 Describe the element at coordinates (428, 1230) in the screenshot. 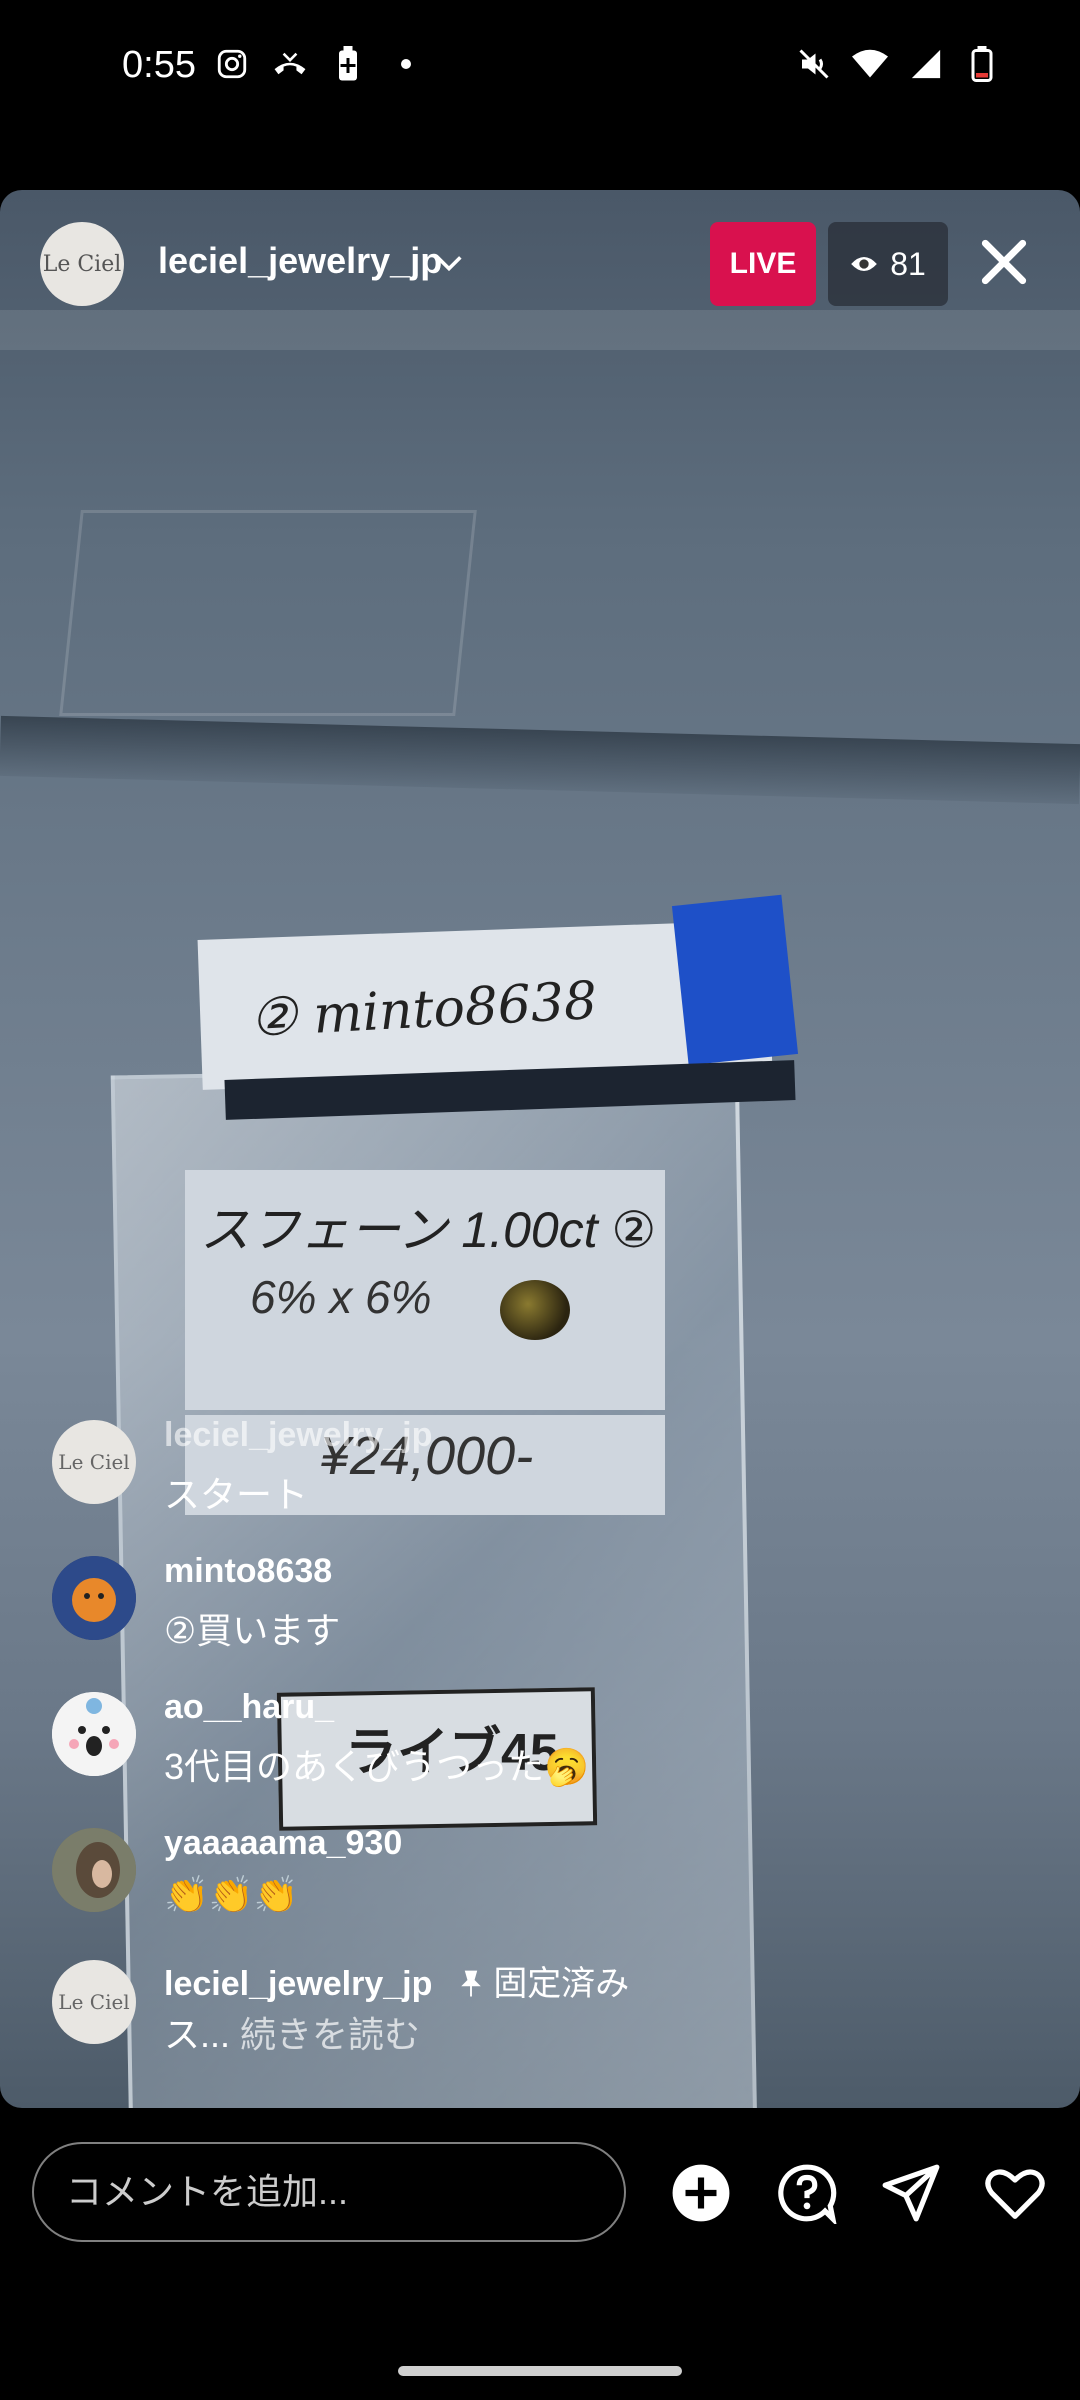

I see `bag-label-line1: スフェーン 1.00ct ②` at that location.